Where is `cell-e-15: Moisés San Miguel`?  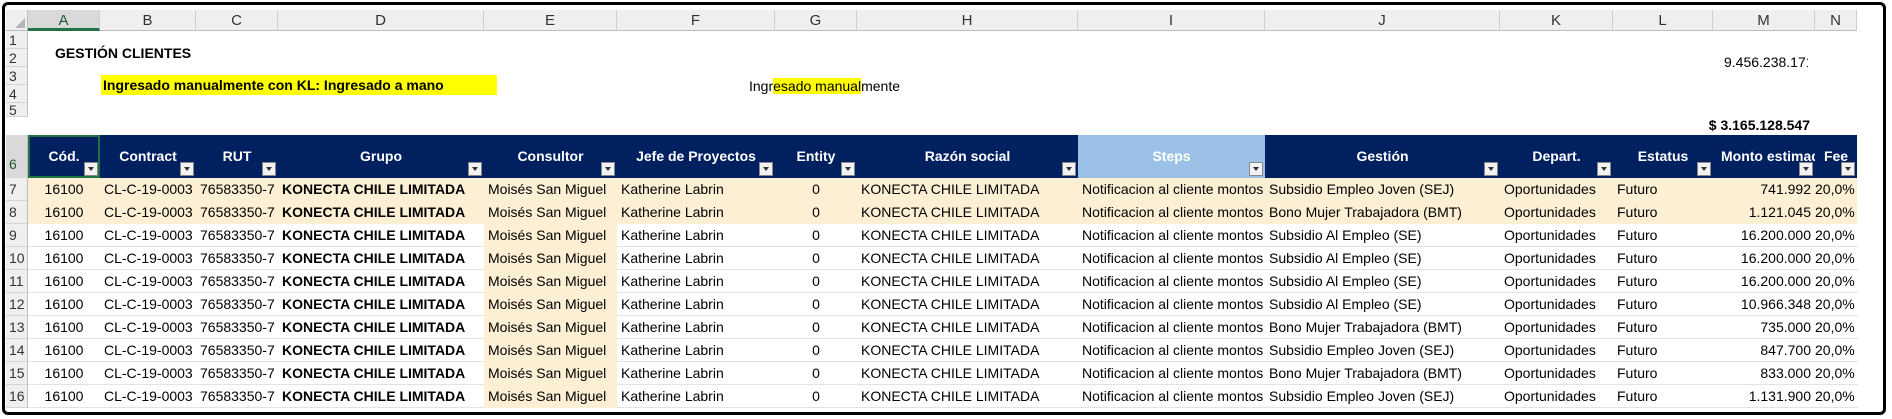 cell-e-15: Moisés San Miguel is located at coordinates (550, 373).